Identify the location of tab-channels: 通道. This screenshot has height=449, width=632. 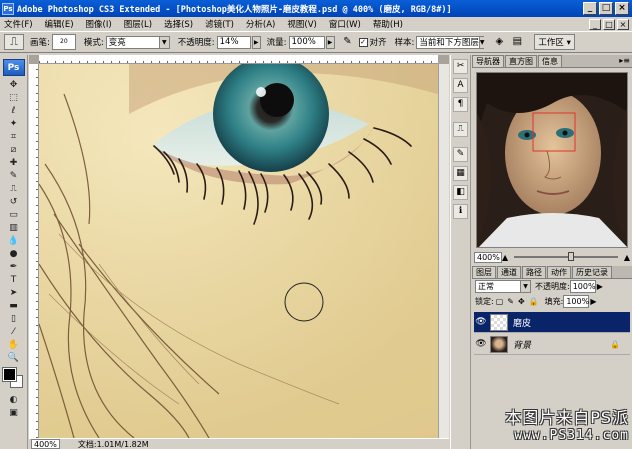
(509, 272).